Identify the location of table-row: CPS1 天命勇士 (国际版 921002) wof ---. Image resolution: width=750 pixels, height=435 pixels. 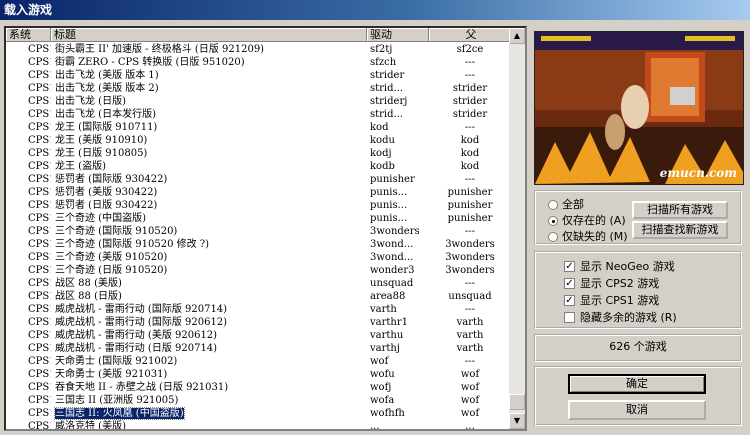
(258, 361).